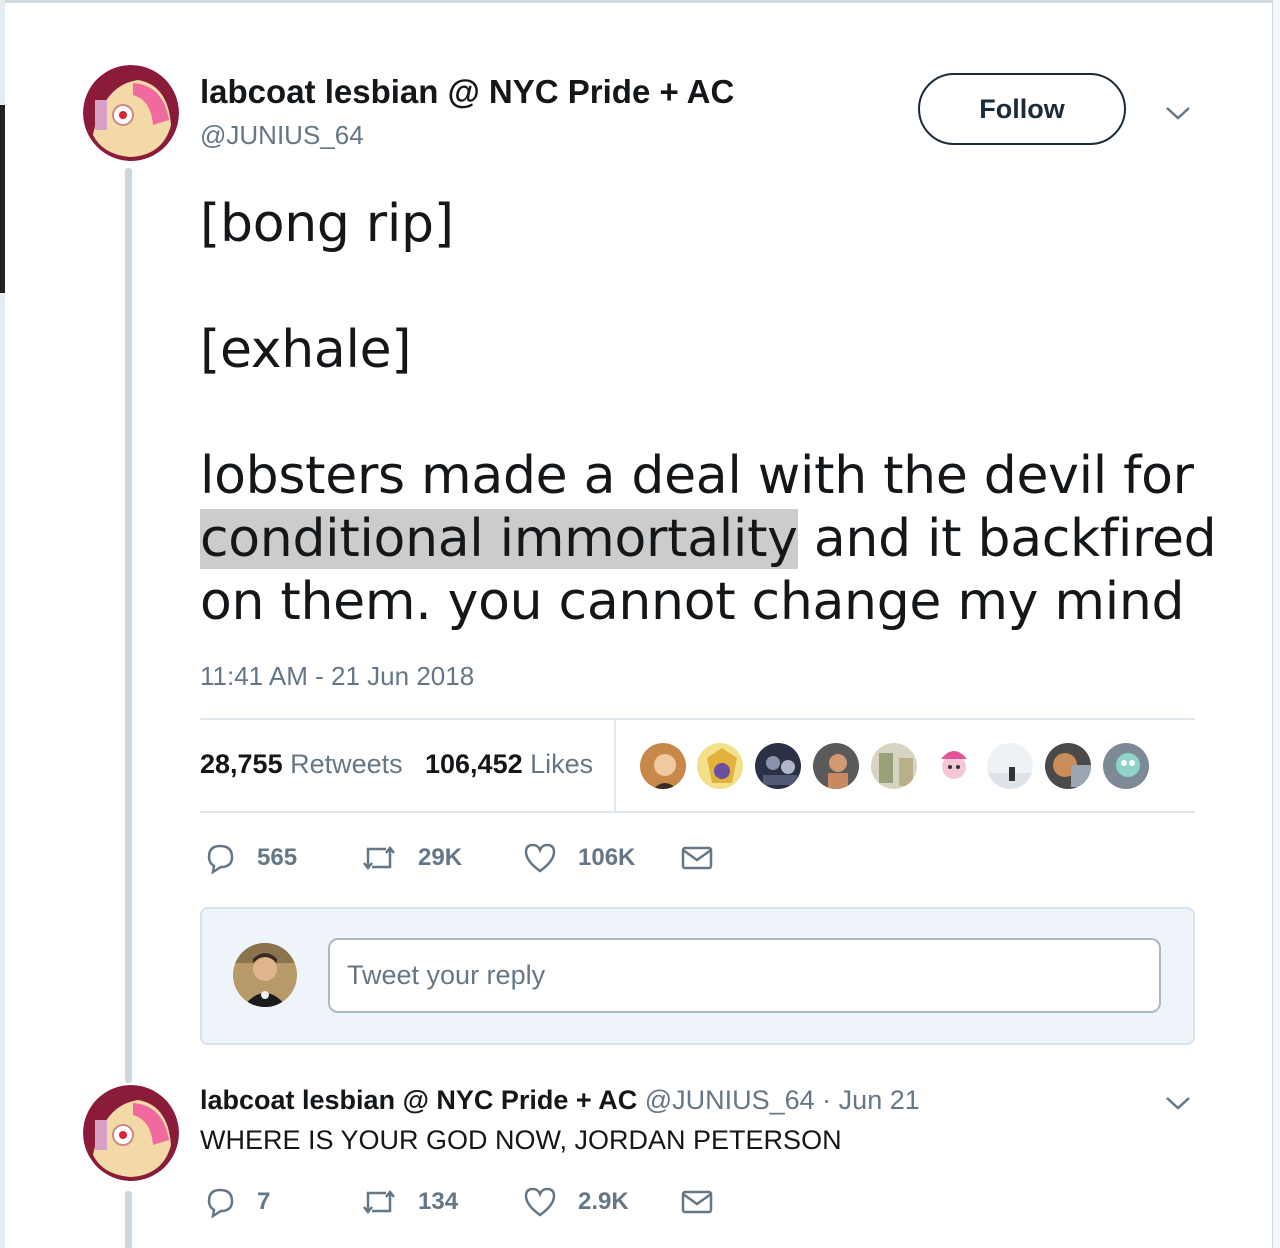 The height and width of the screenshot is (1248, 1280). I want to click on tweet-text-line: on them. you cannot change my mind, so click(692, 602).